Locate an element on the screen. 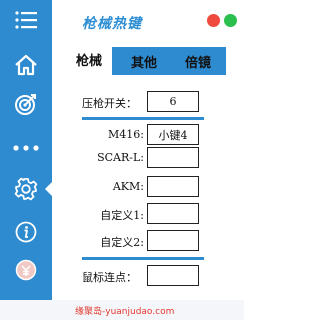 The height and width of the screenshot is (320, 320). tab-scope: 倍镜 is located at coordinates (198, 61).